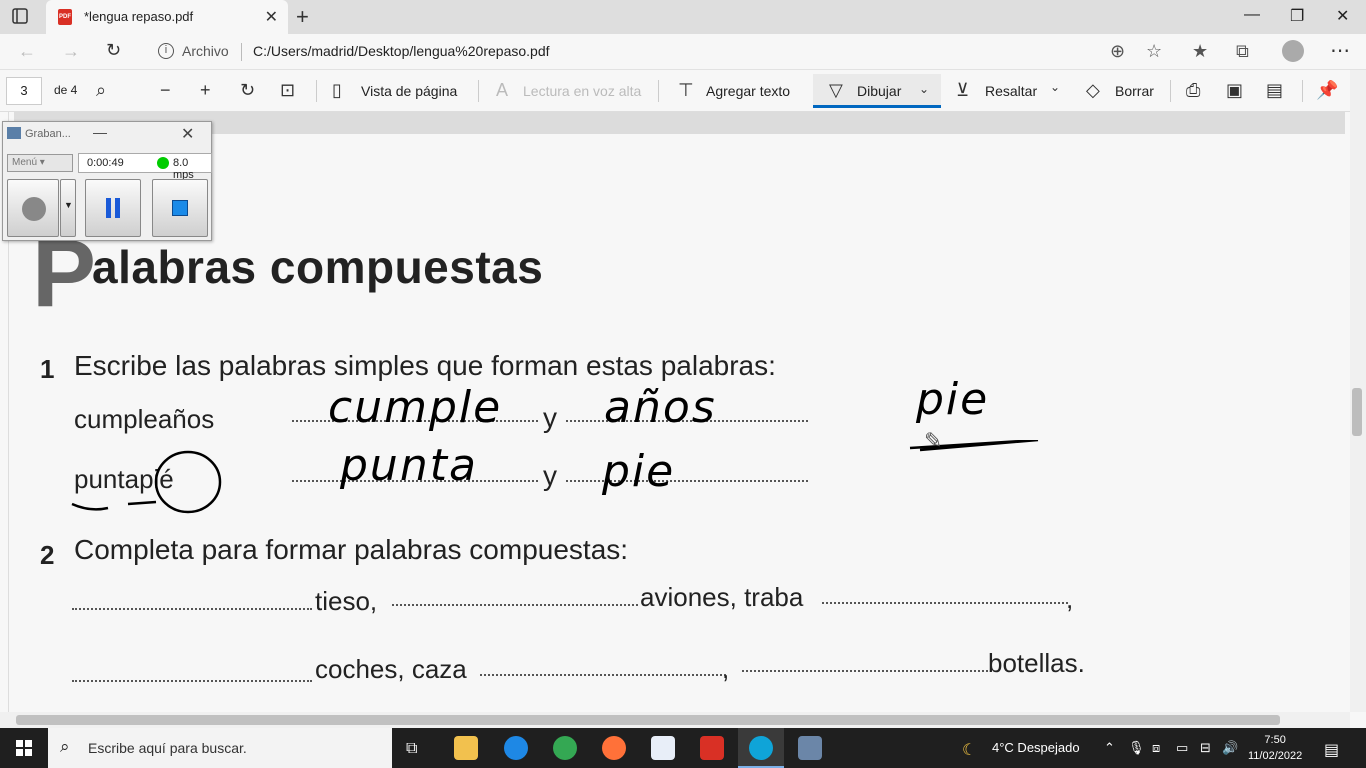 The height and width of the screenshot is (768, 1366). I want to click on zoom-in-icon: +, so click(205, 90).